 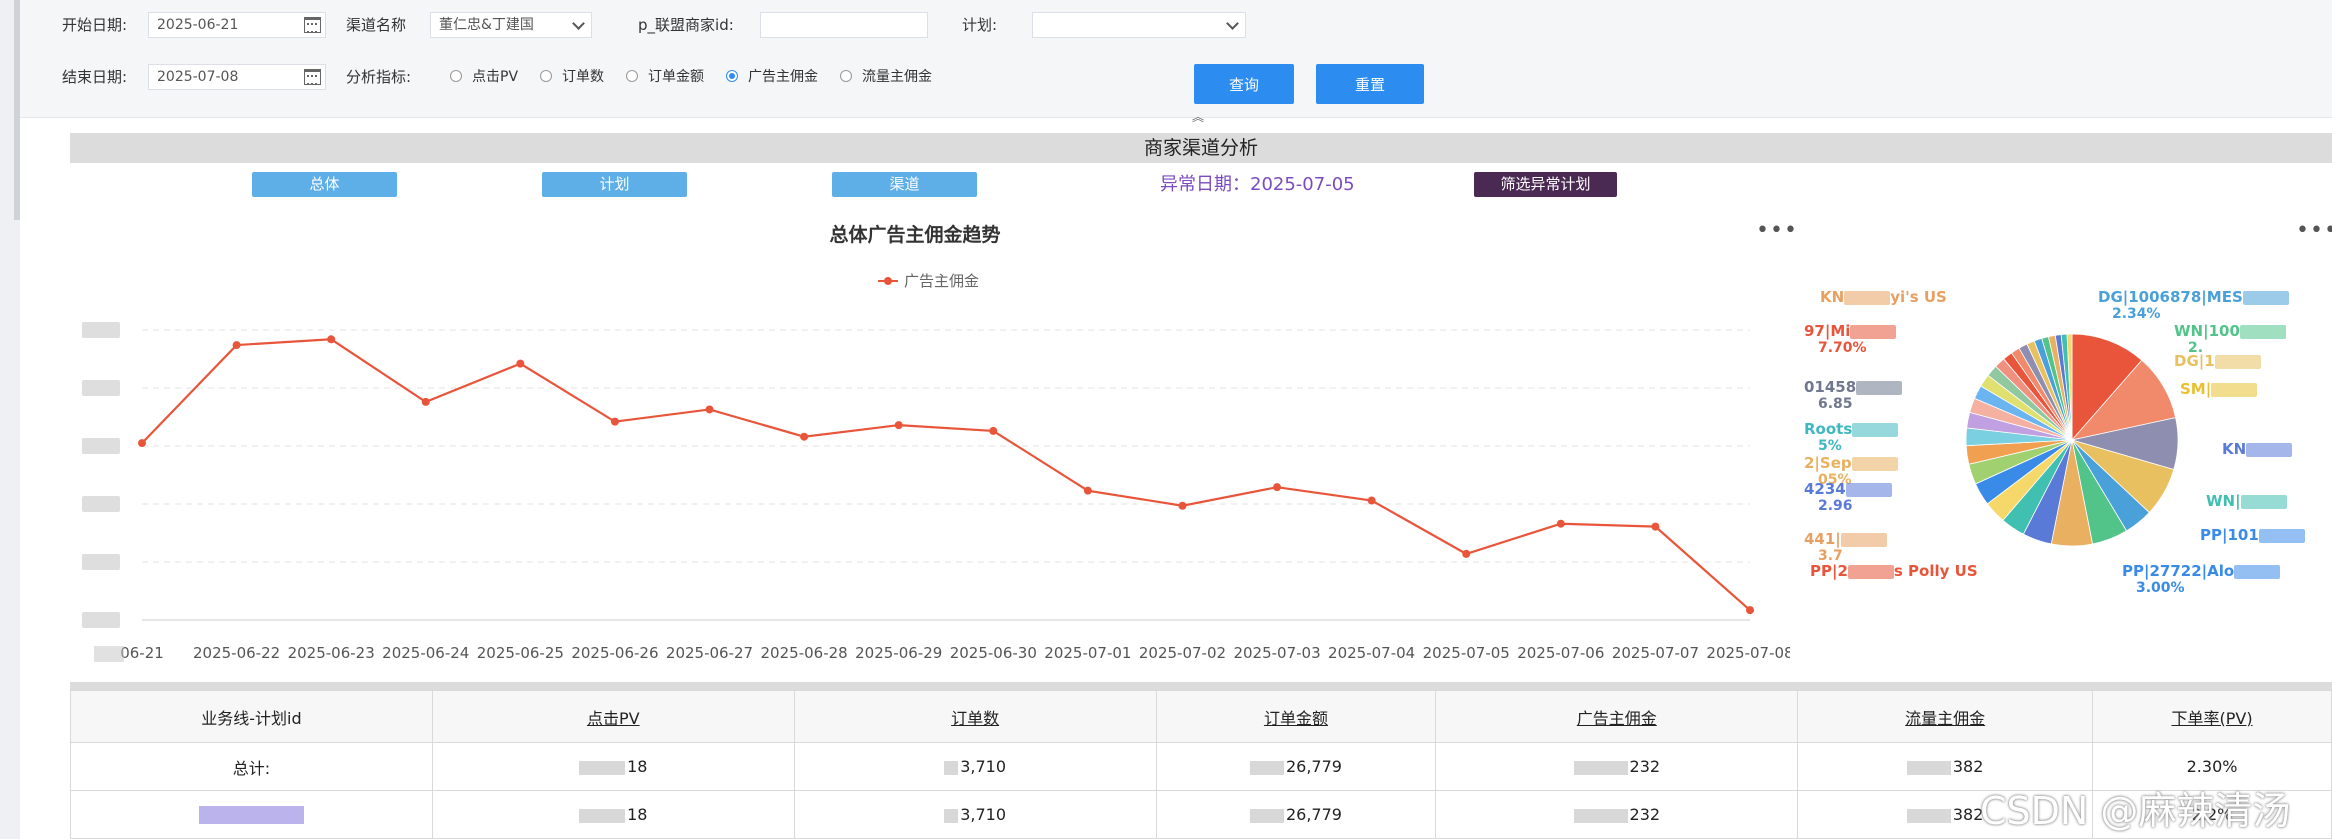 I want to click on column-header-order-amount: 订单金额, so click(x=1296, y=716).